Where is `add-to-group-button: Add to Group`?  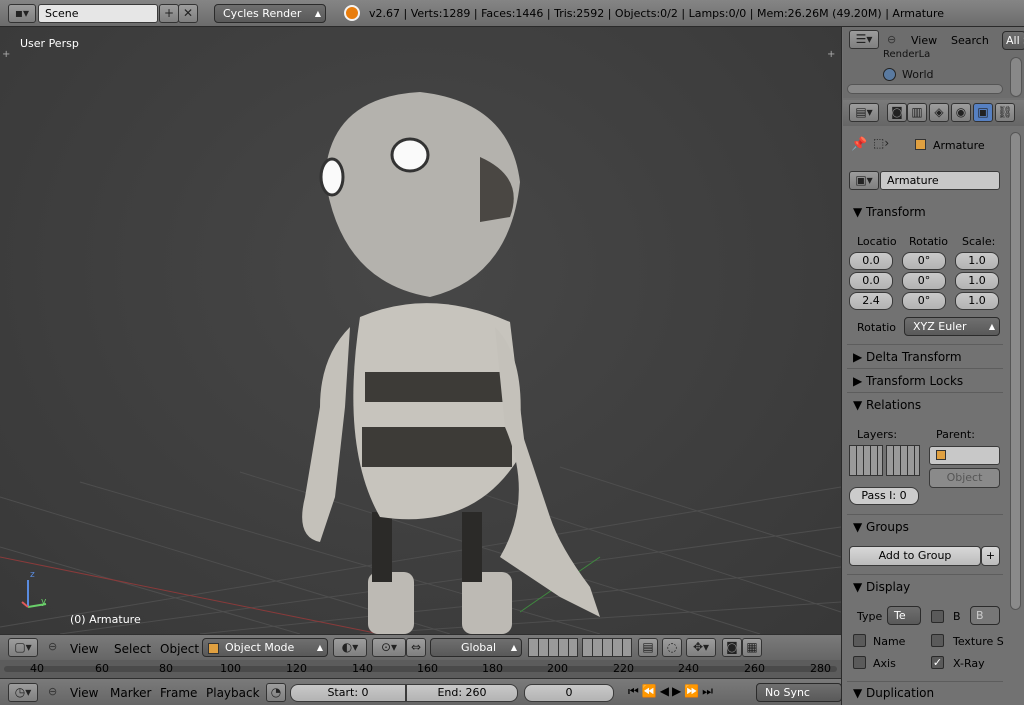 add-to-group-button: Add to Group is located at coordinates (915, 556).